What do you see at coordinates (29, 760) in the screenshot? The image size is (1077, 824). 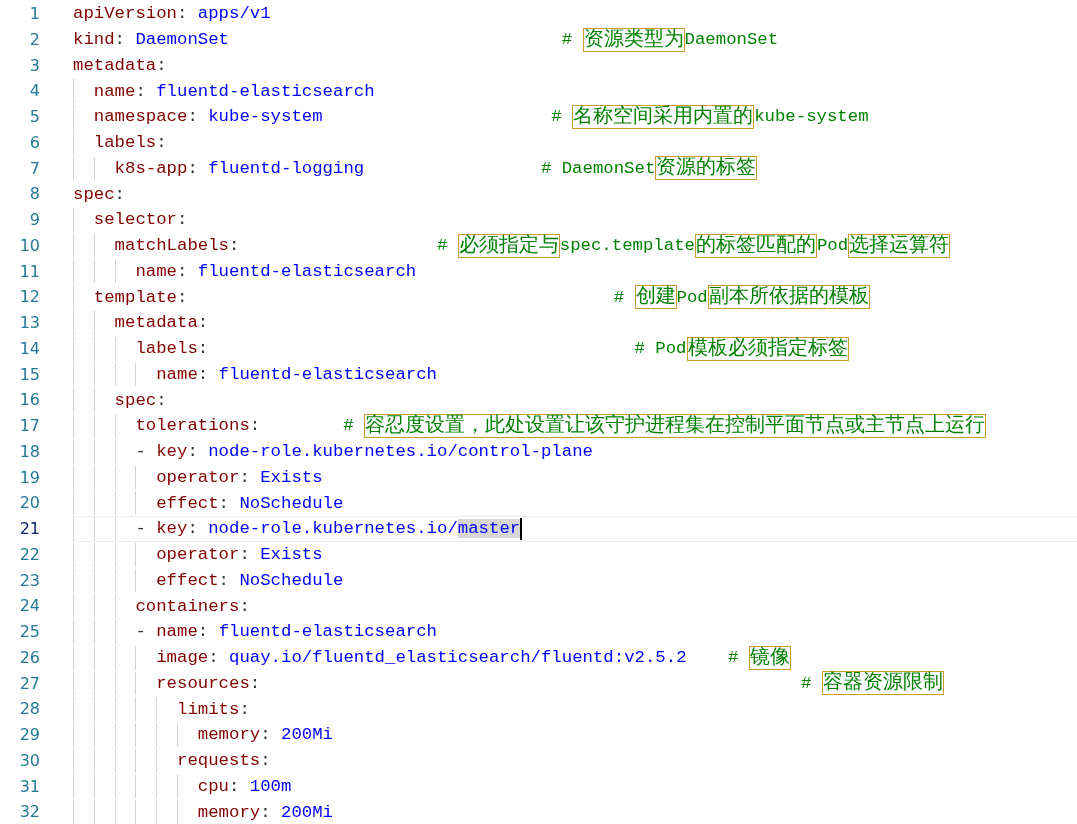 I see `line-number: 30` at bounding box center [29, 760].